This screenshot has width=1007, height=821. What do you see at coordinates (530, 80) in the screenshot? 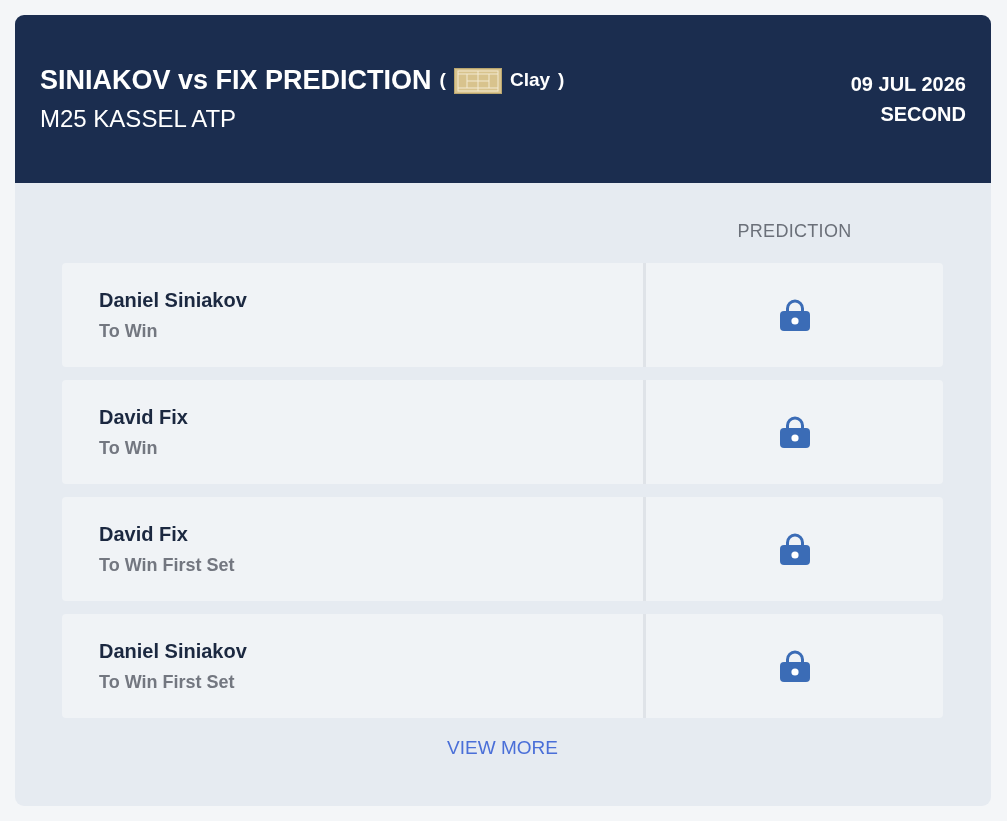
I see `surface-label: Clay` at bounding box center [530, 80].